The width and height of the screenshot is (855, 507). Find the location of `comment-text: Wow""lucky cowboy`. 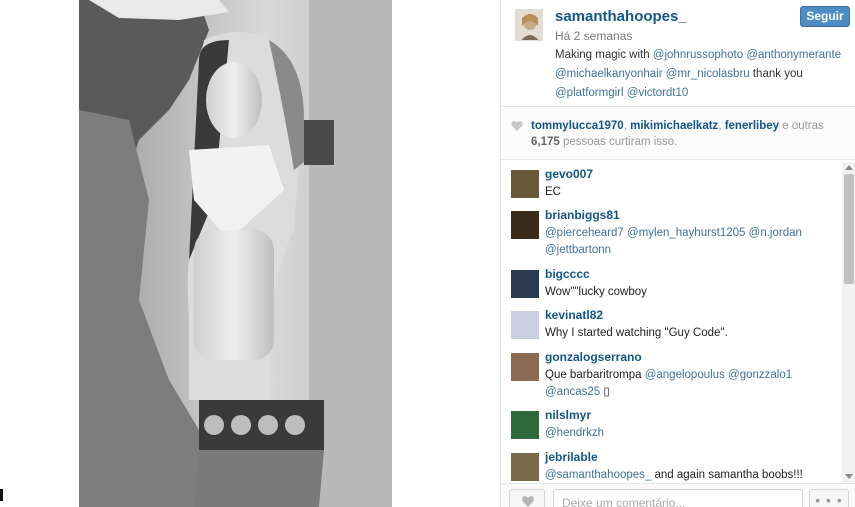

comment-text: Wow""lucky cowboy is located at coordinates (690, 292).